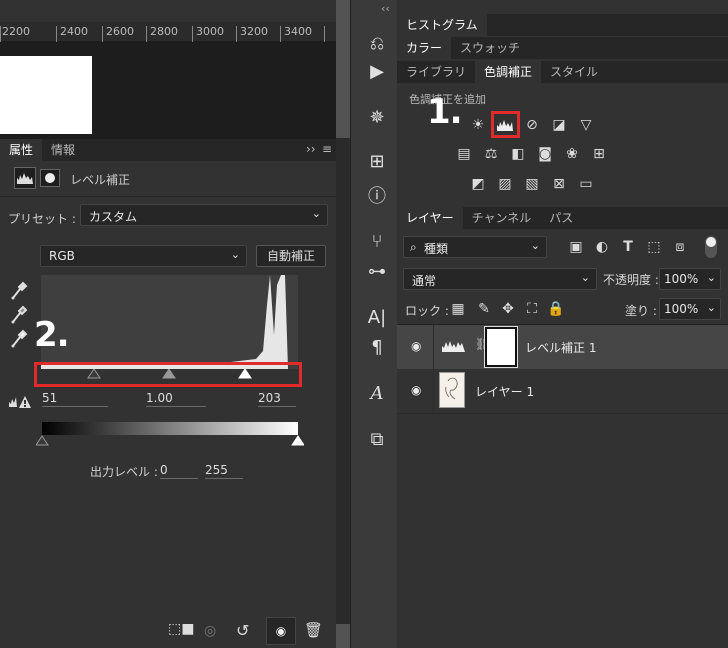 The width and height of the screenshot is (728, 648). What do you see at coordinates (602, 247) in the screenshot?
I see `filter-adjustment-icon: ◐` at bounding box center [602, 247].